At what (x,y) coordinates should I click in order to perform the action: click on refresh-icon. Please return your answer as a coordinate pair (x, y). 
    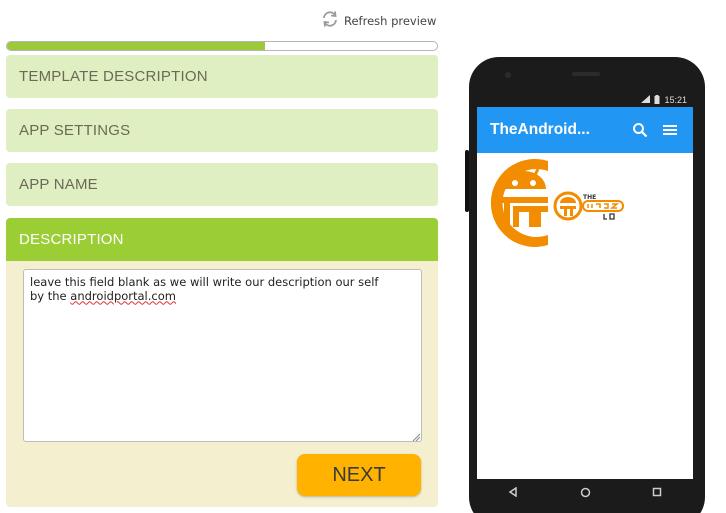
    Looking at the image, I should click on (330, 20).